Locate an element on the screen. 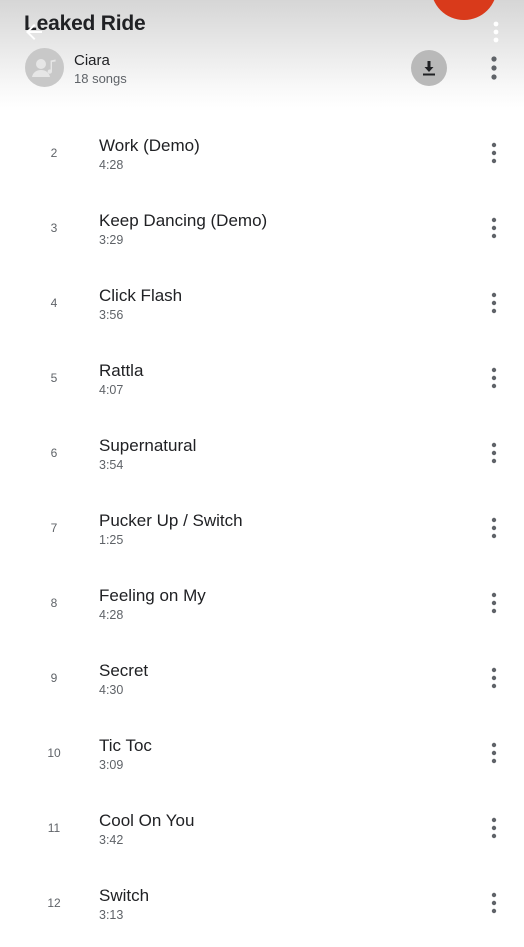 The image size is (524, 947). song-row: 3 Keep Dancing (Demo) 3:29 is located at coordinates (262, 227).